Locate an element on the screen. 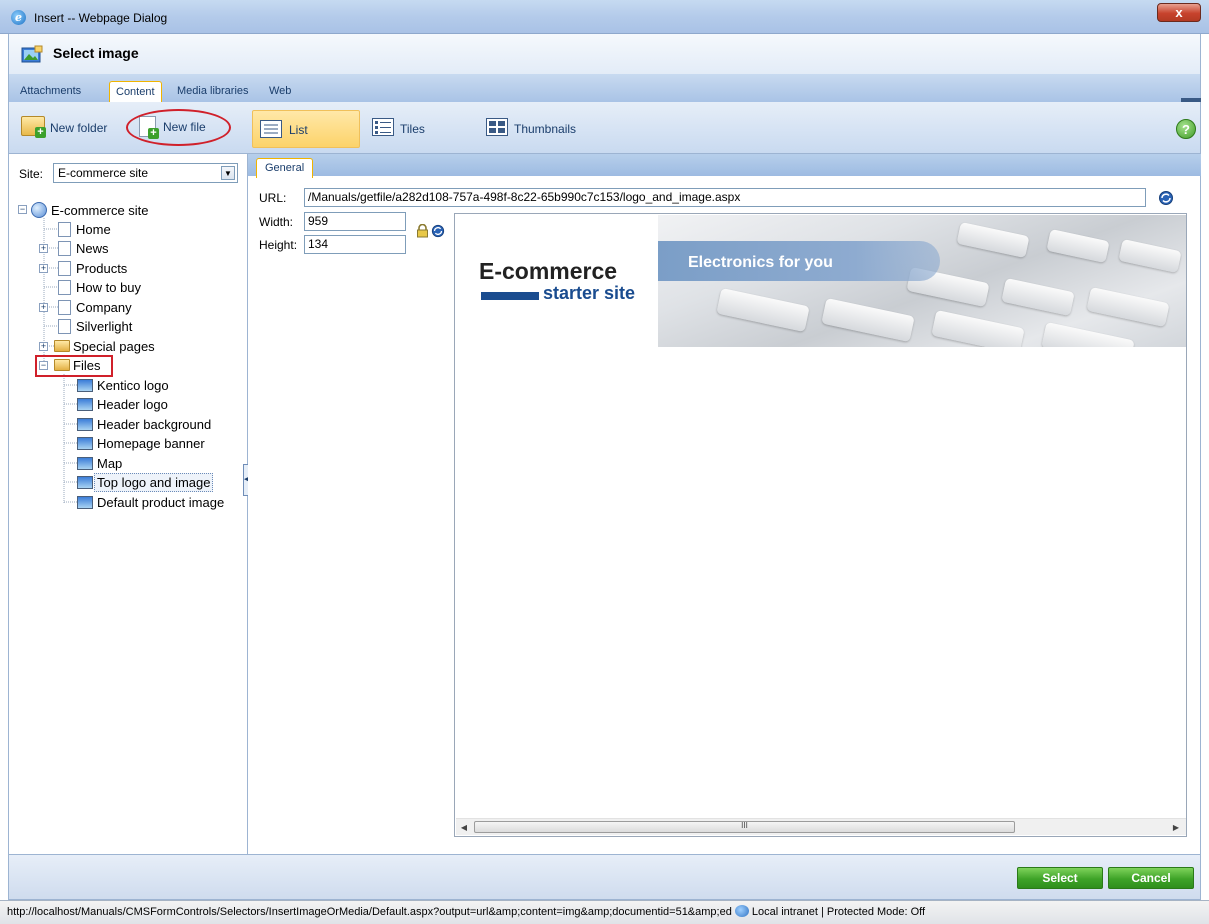  preview-logo-title: E-commerce is located at coordinates (548, 271).